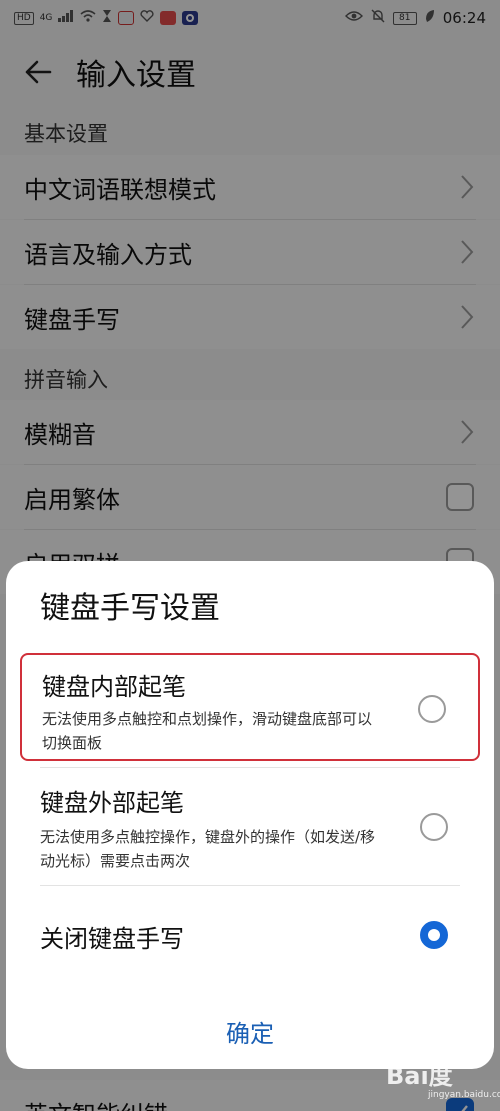 The image size is (500, 1111). Describe the element at coordinates (432, 709) in the screenshot. I see `radio-inside-keyboard` at that location.